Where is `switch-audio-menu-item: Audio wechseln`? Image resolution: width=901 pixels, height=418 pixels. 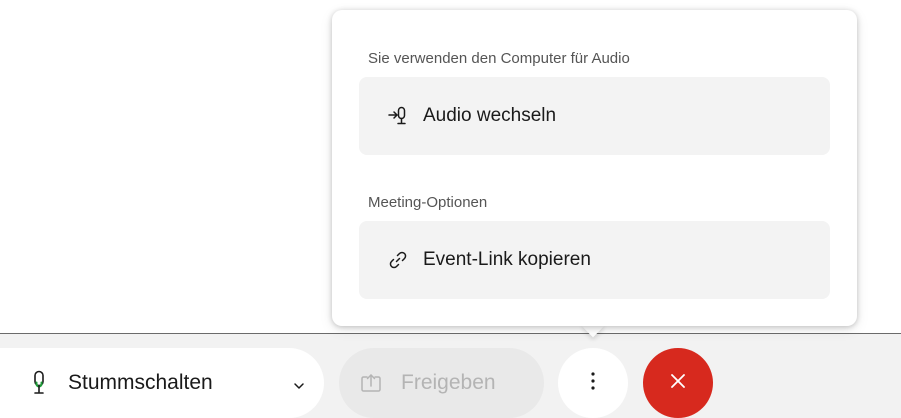
switch-audio-menu-item: Audio wechseln is located at coordinates (594, 116).